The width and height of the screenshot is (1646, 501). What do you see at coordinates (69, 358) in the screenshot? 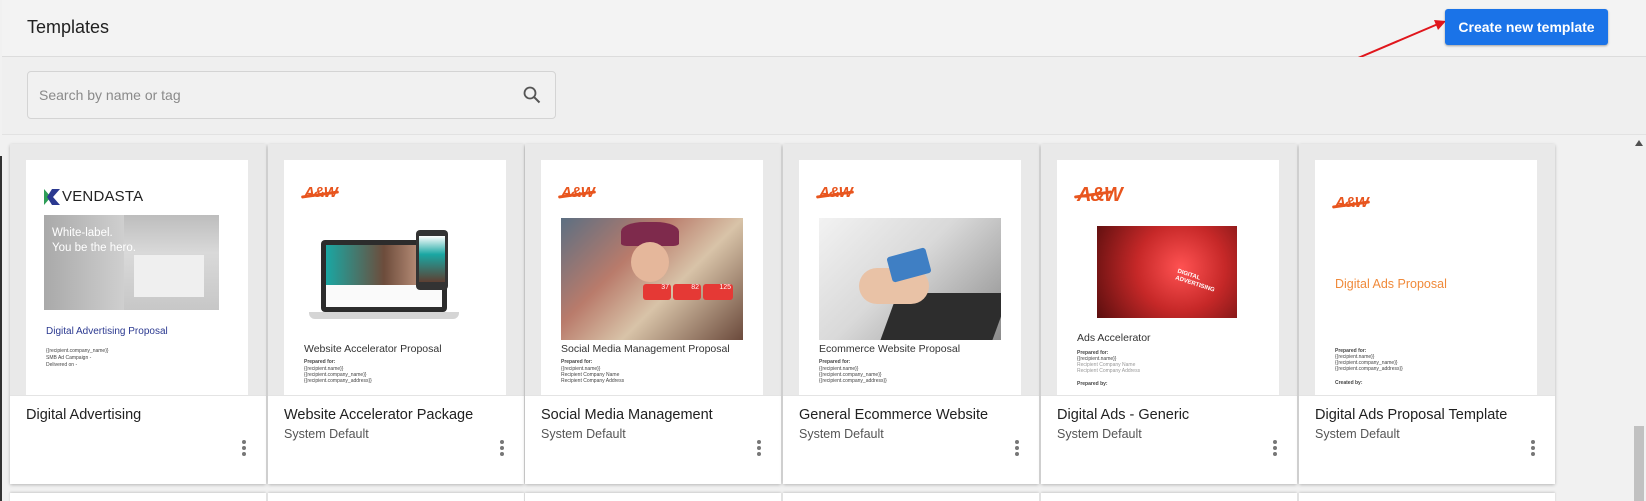
I see `doc-line: SMB Ad Campaign -` at bounding box center [69, 358].